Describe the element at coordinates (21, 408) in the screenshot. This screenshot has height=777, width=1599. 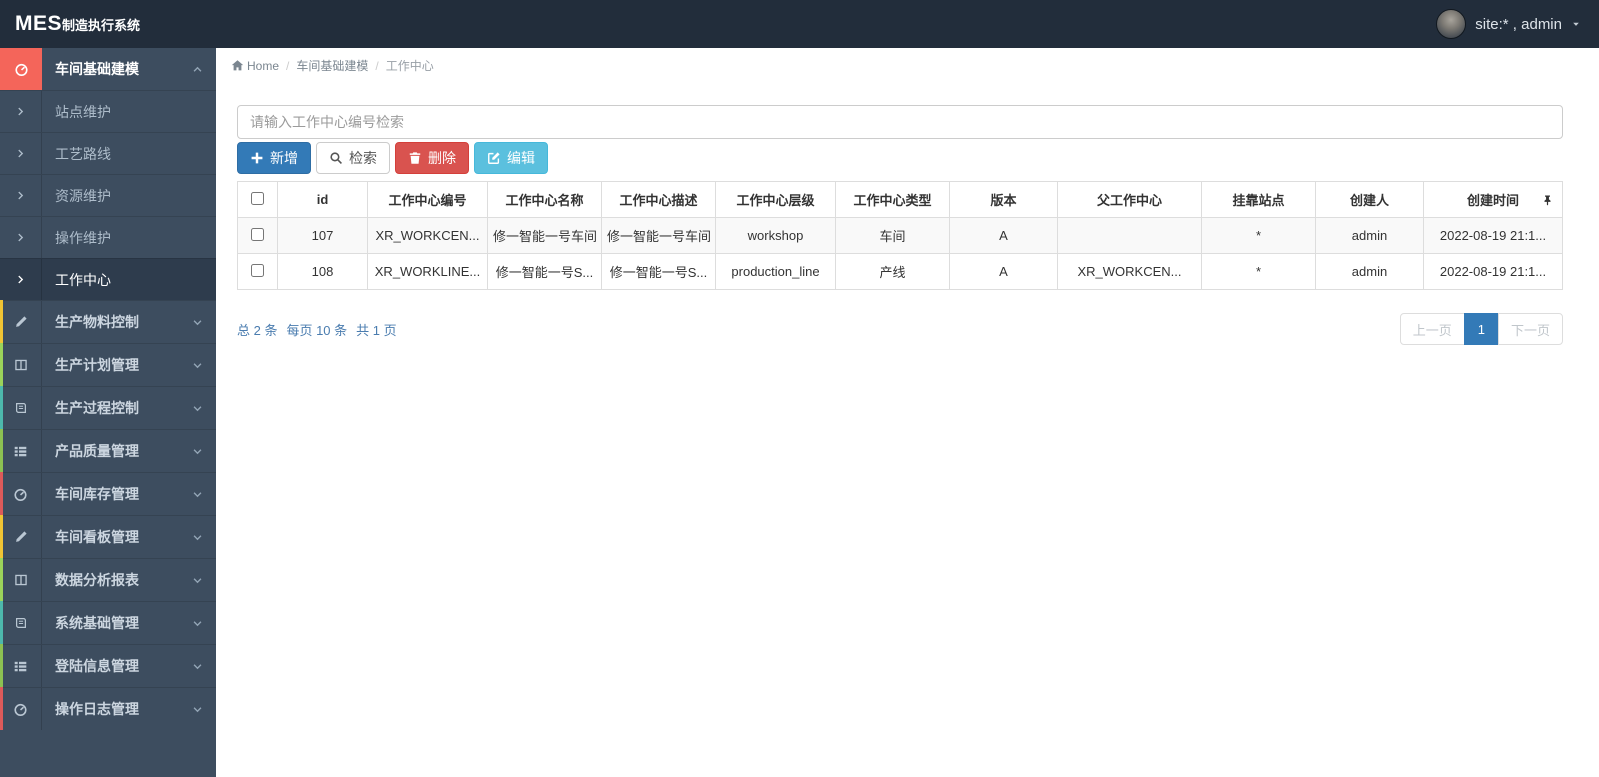
I see `book-icon` at that location.